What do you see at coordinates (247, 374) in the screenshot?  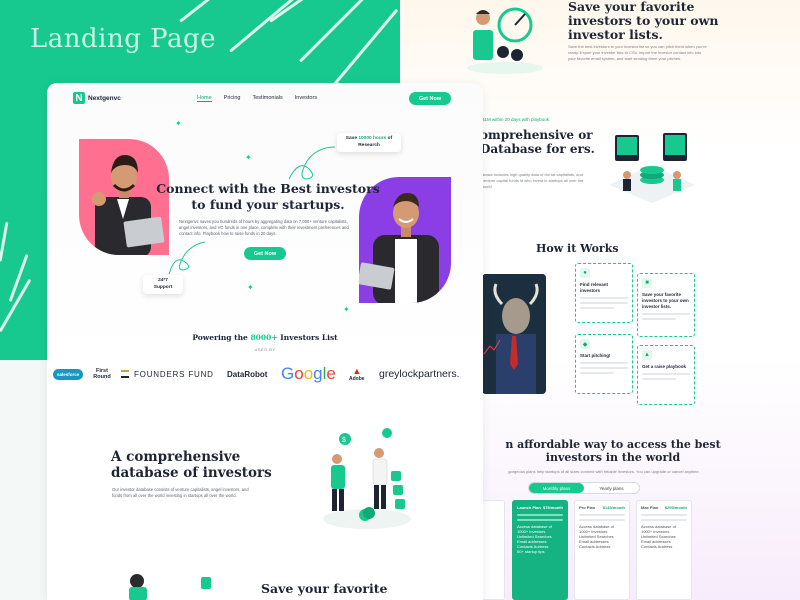 I see `datarobot-logo: DataRobot` at bounding box center [247, 374].